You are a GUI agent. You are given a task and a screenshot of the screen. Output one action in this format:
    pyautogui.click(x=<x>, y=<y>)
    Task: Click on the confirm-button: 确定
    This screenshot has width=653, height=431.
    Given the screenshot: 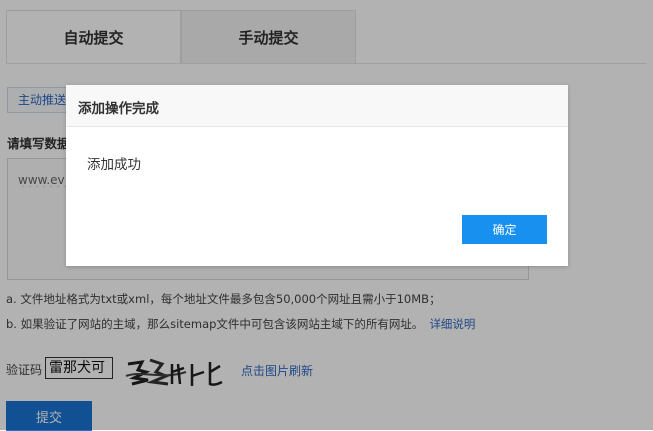 What is the action you would take?
    pyautogui.click(x=504, y=229)
    